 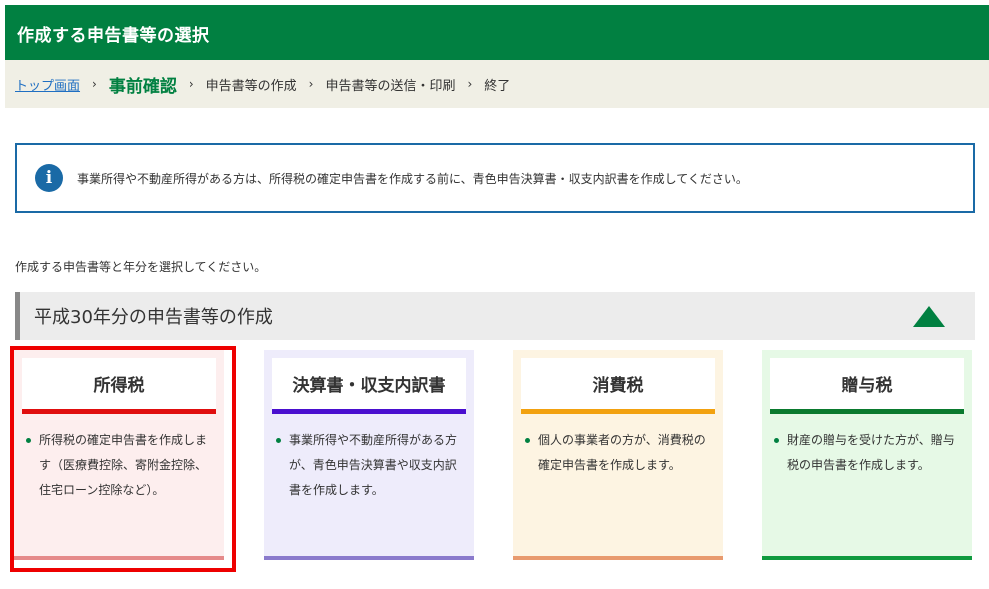 I want to click on card-description: 個人の事業者の方が、消費税の確定申告書を作成します。, so click(x=618, y=453).